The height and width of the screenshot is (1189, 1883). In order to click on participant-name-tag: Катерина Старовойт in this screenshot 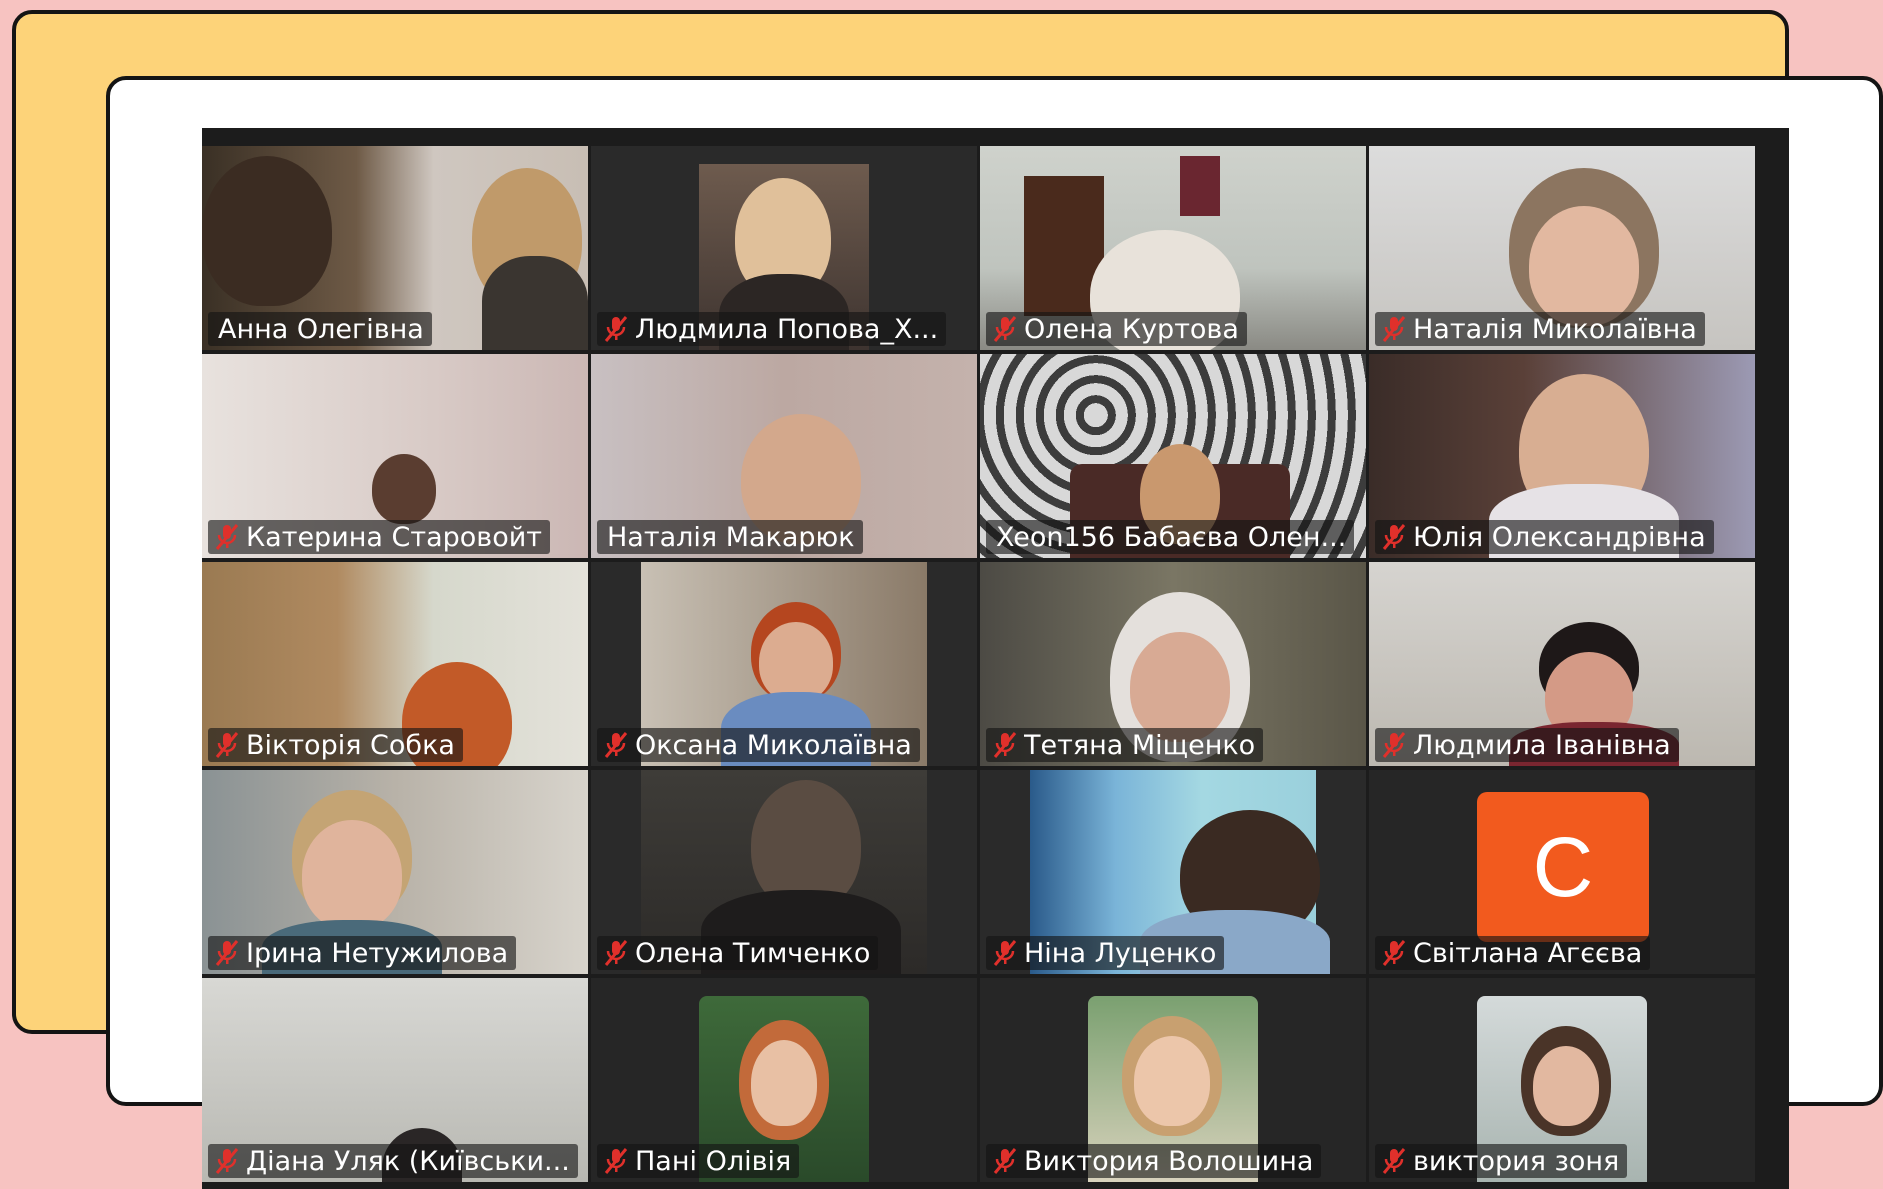, I will do `click(379, 537)`.